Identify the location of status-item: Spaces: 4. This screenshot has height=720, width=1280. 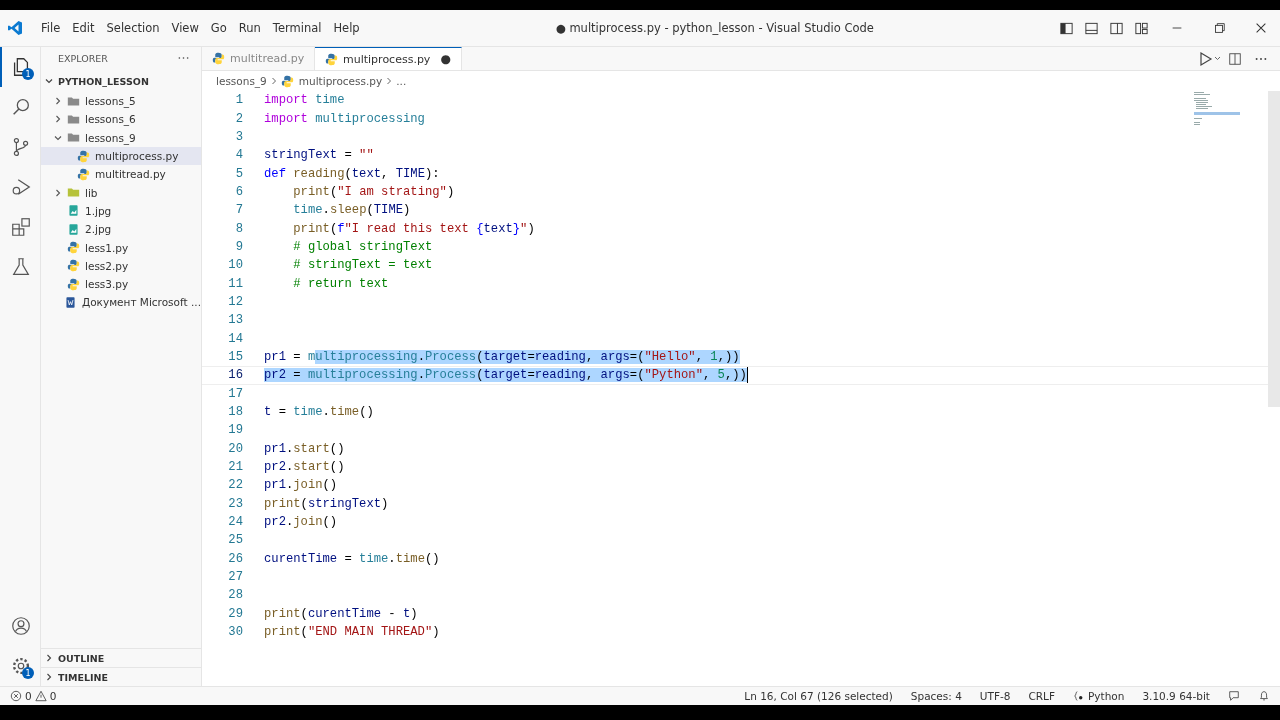
(936, 696).